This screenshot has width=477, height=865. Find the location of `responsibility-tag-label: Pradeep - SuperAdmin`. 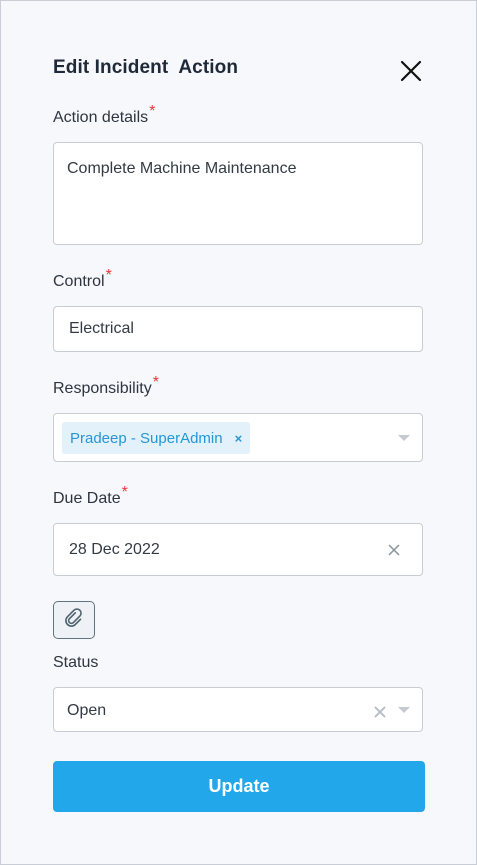

responsibility-tag-label: Pradeep - SuperAdmin is located at coordinates (146, 438).